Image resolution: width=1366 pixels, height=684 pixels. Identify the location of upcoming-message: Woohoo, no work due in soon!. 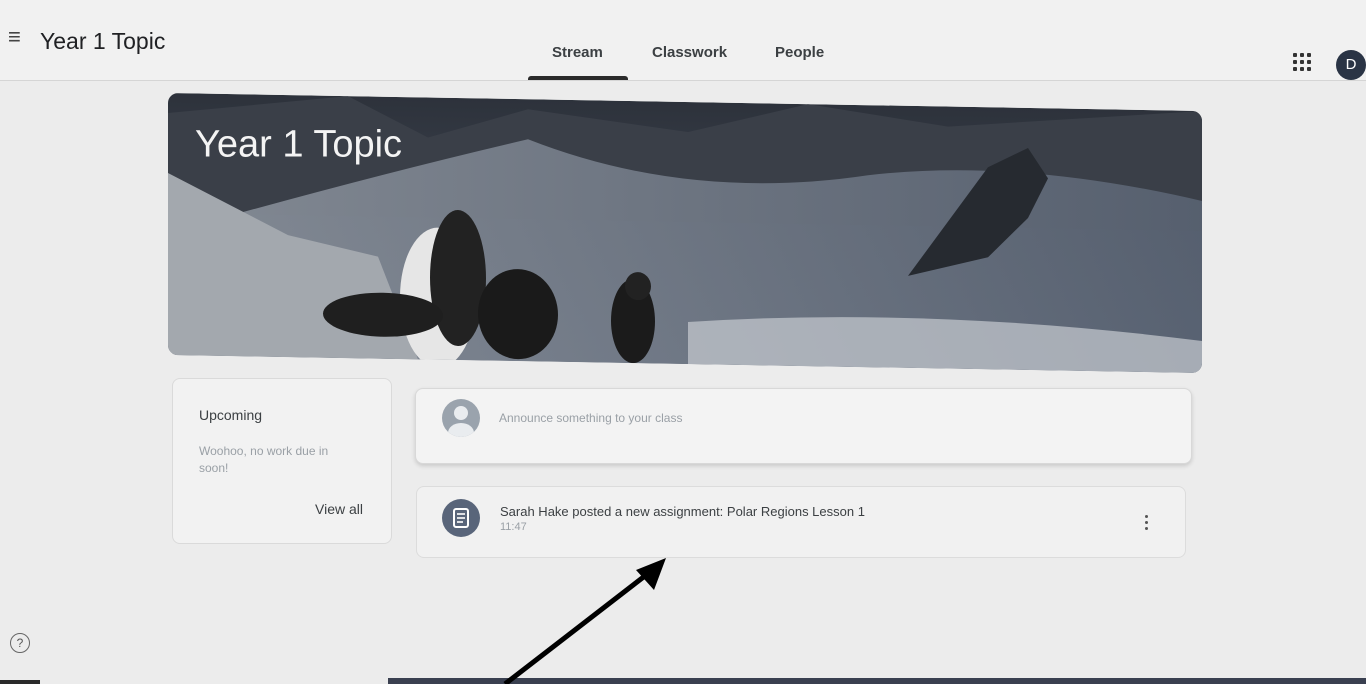
(264, 459).